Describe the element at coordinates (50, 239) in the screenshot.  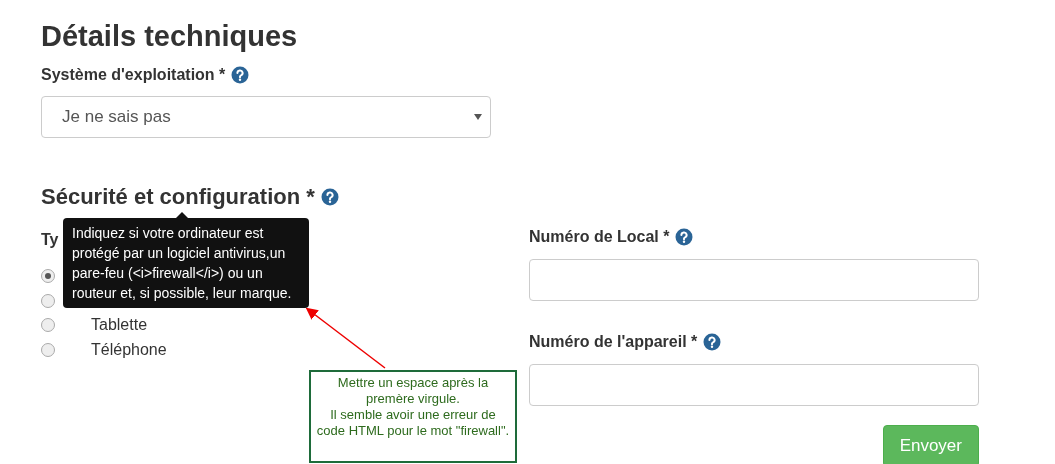
I see `field-label: Ty` at that location.